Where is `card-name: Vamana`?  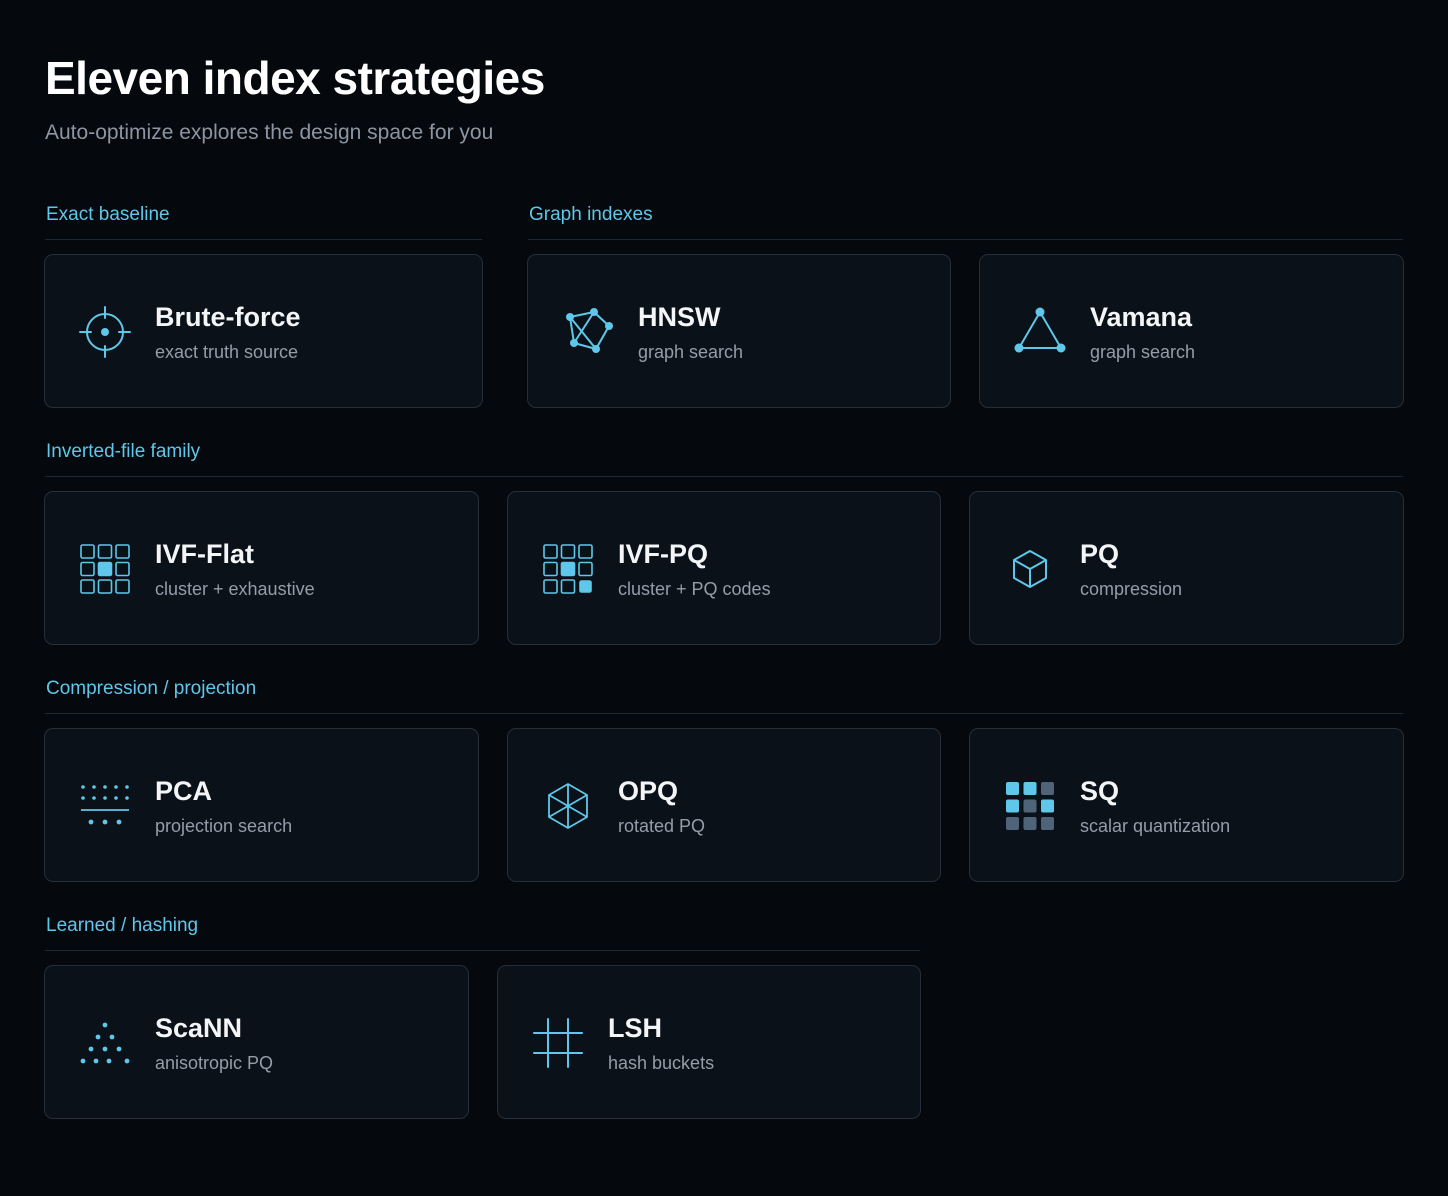
card-name: Vamana is located at coordinates (1141, 317).